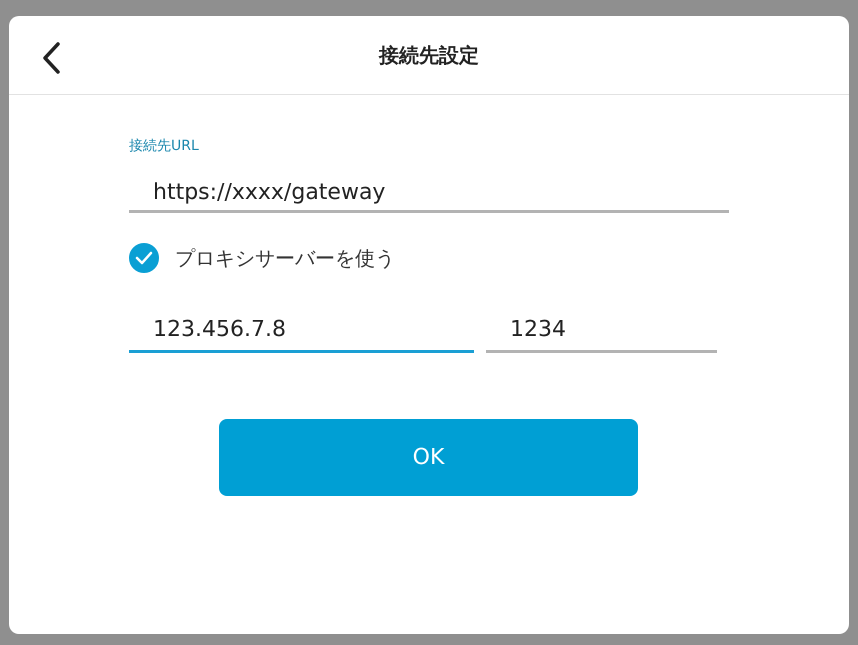 Image resolution: width=858 pixels, height=645 pixels. Describe the element at coordinates (164, 146) in the screenshot. I see `field-label: 接続先URL` at that location.